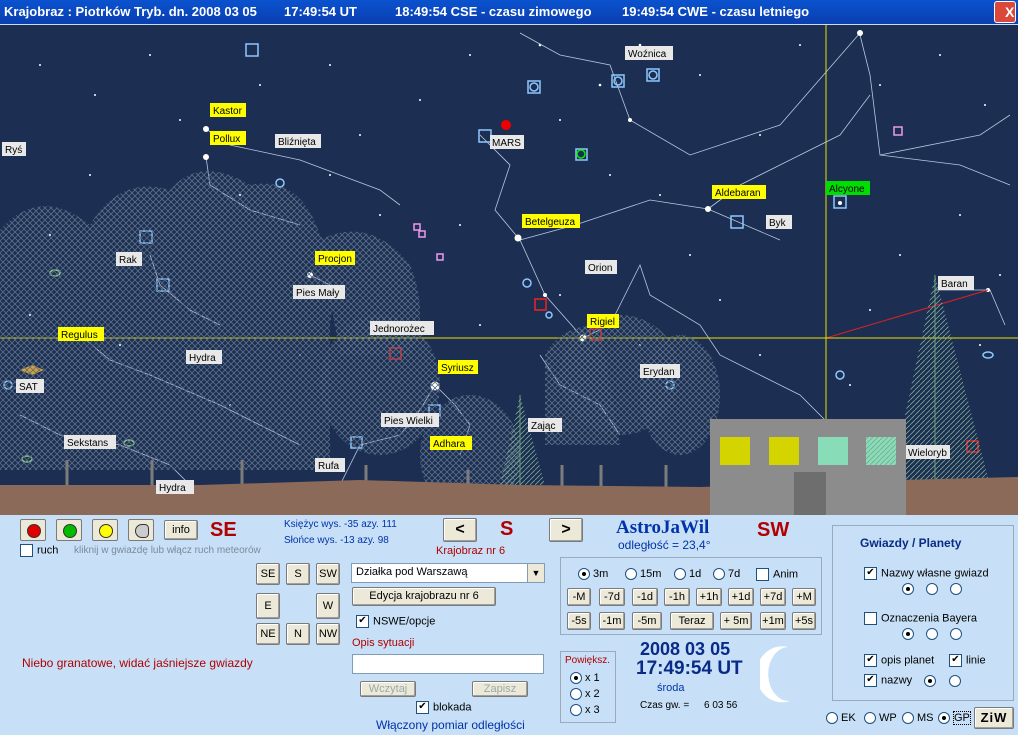  What do you see at coordinates (507, 529) in the screenshot?
I see `direction-center-label: S` at bounding box center [507, 529].